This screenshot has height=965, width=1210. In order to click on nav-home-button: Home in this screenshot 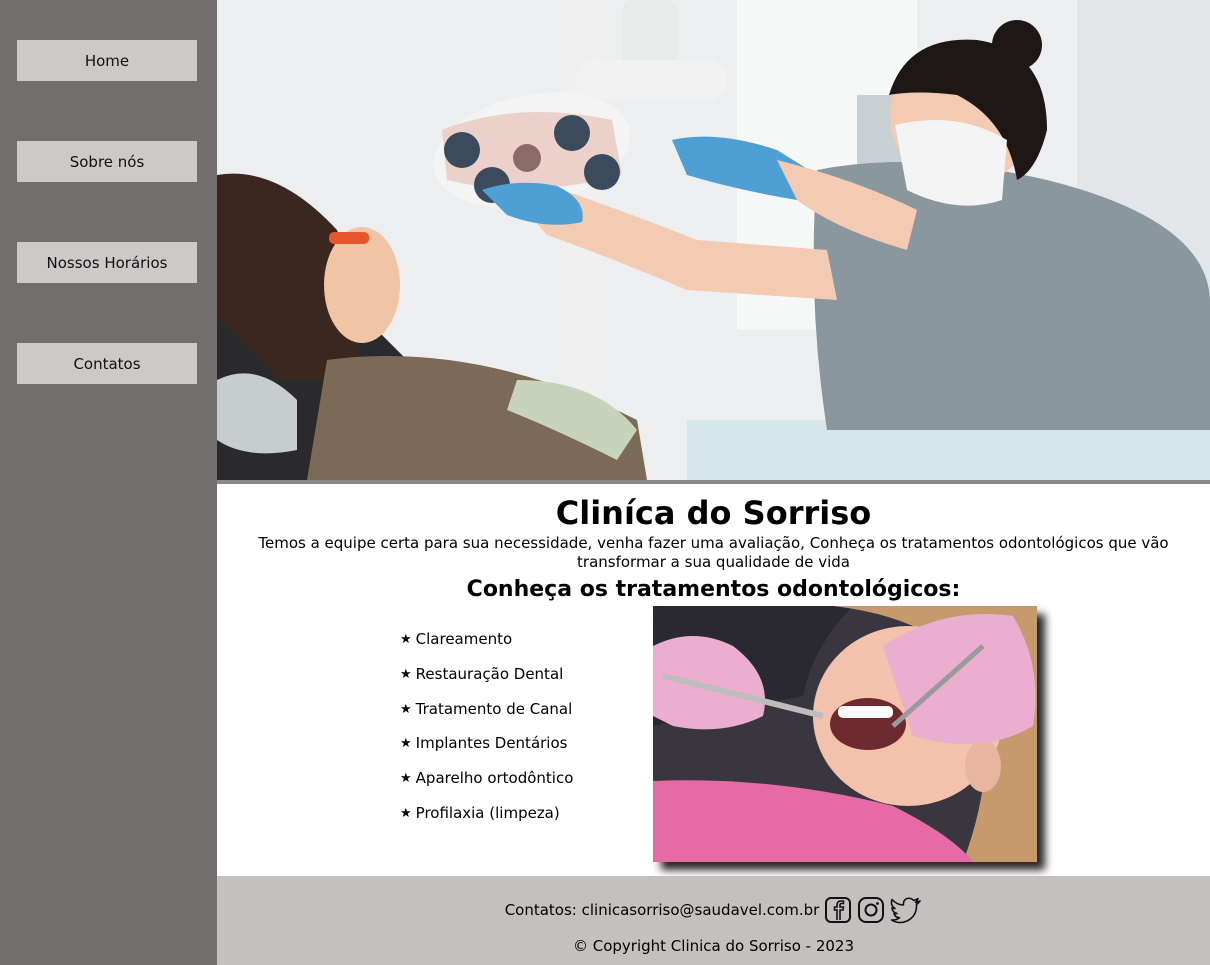, I will do `click(107, 60)`.